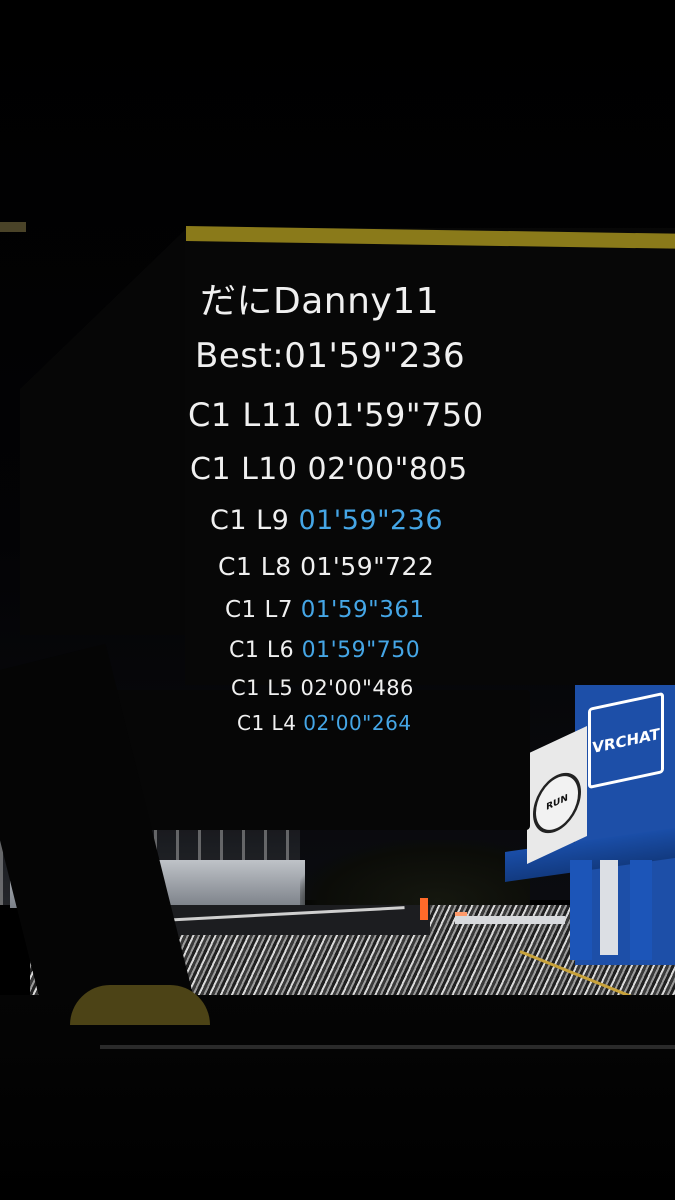 Image resolution: width=675 pixels, height=1200 pixels. I want to click on car-hood-yellow, so click(140, 1005).